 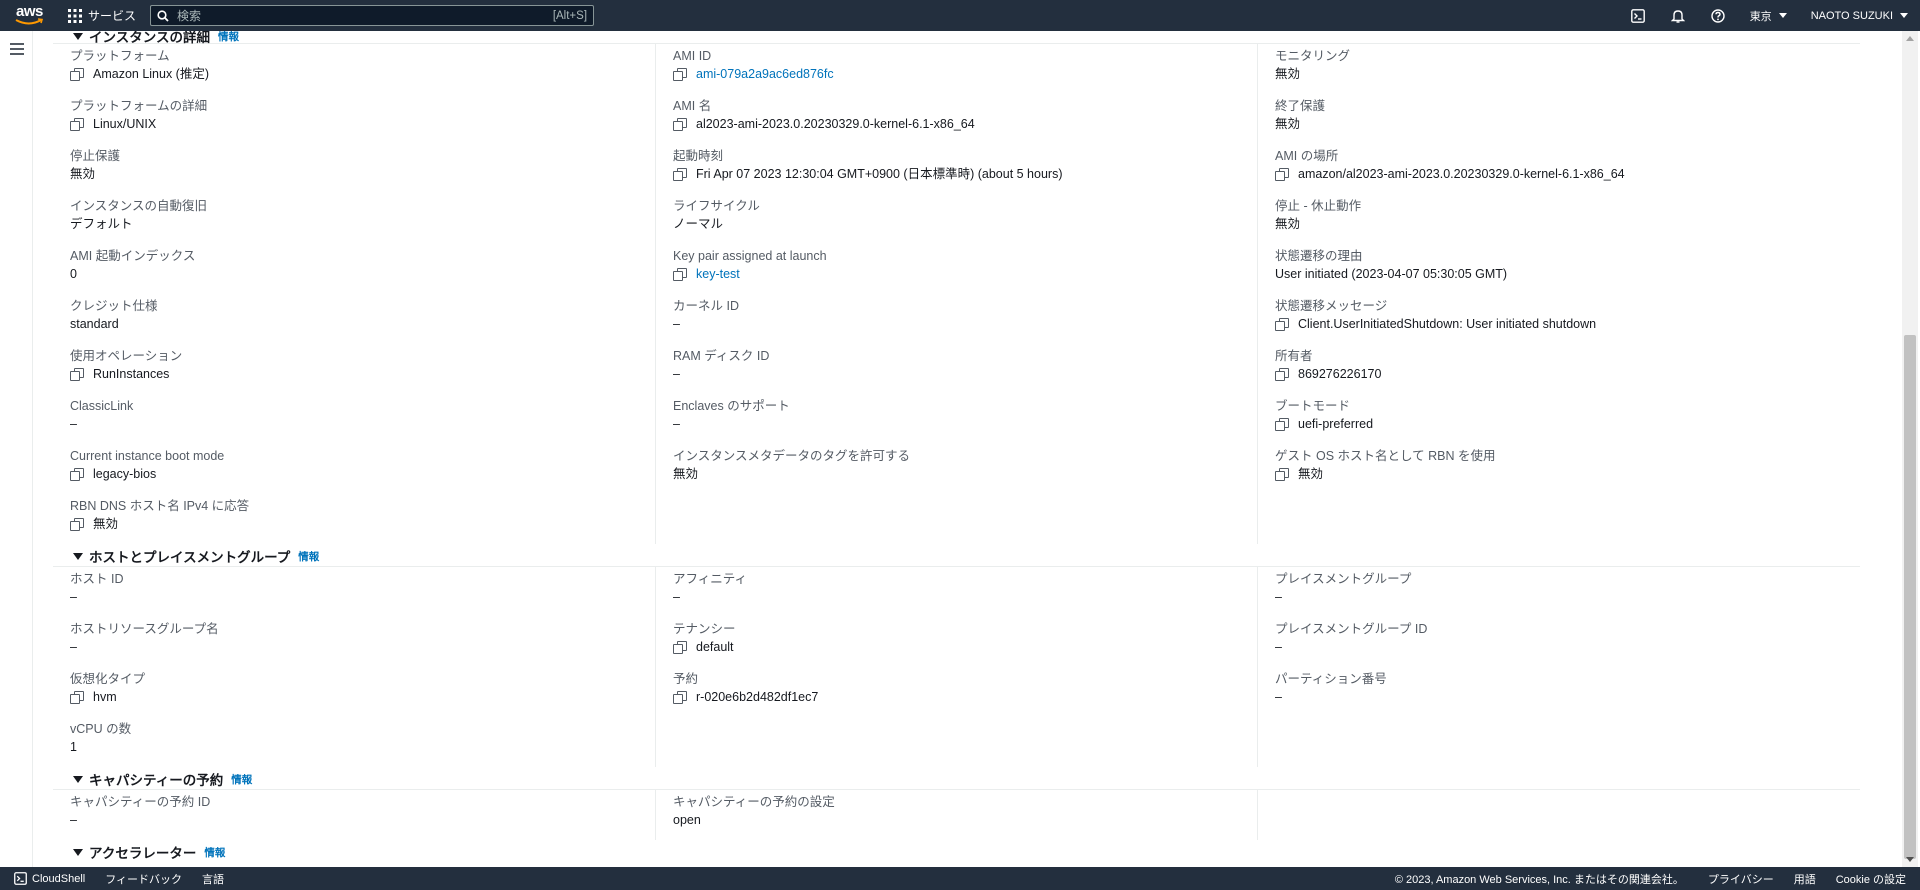 I want to click on menu-icon, so click(x=17, y=50).